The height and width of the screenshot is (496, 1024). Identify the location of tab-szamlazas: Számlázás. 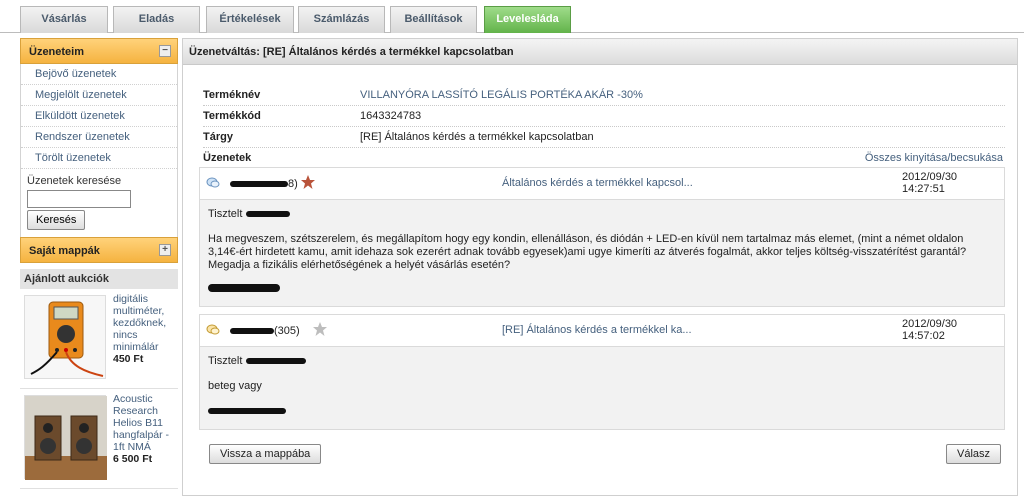
(341, 19).